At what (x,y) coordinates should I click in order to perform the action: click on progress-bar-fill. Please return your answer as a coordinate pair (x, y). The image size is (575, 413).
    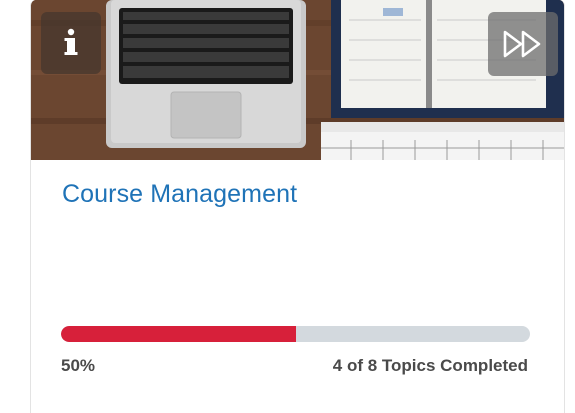
    Looking at the image, I should click on (178, 334).